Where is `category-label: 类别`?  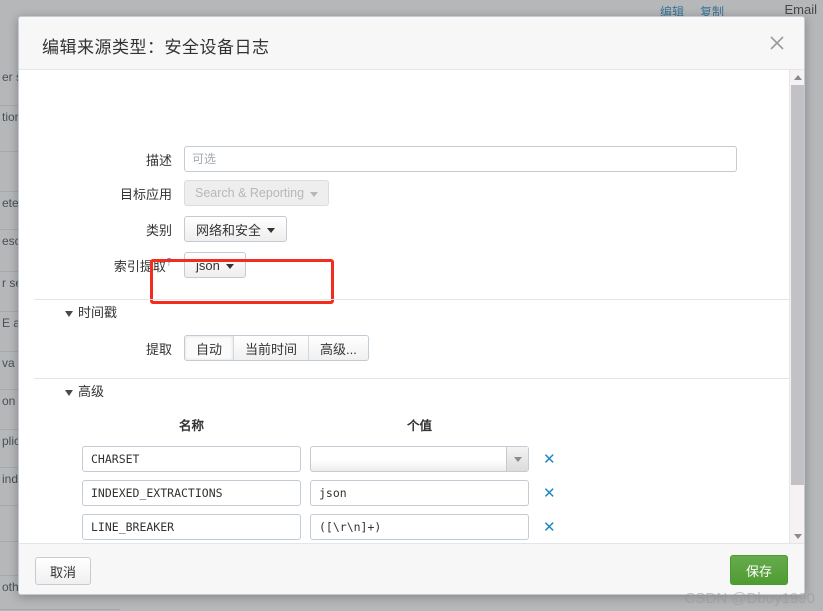
category-label: 类别 is located at coordinates (158, 230).